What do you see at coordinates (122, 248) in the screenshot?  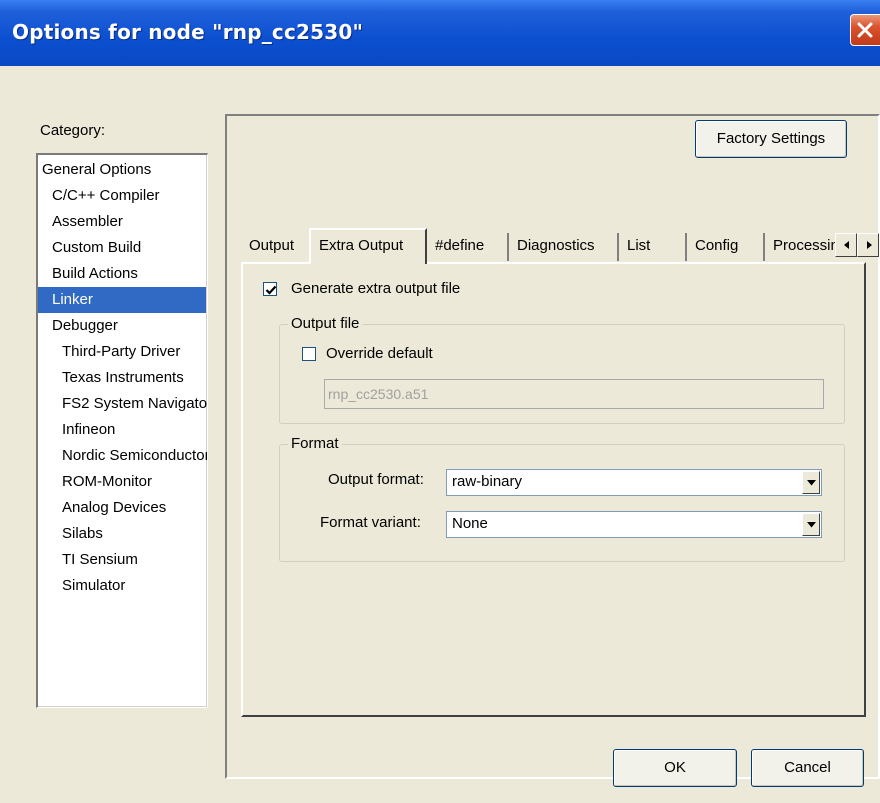 I see `category-item: Custom Build` at bounding box center [122, 248].